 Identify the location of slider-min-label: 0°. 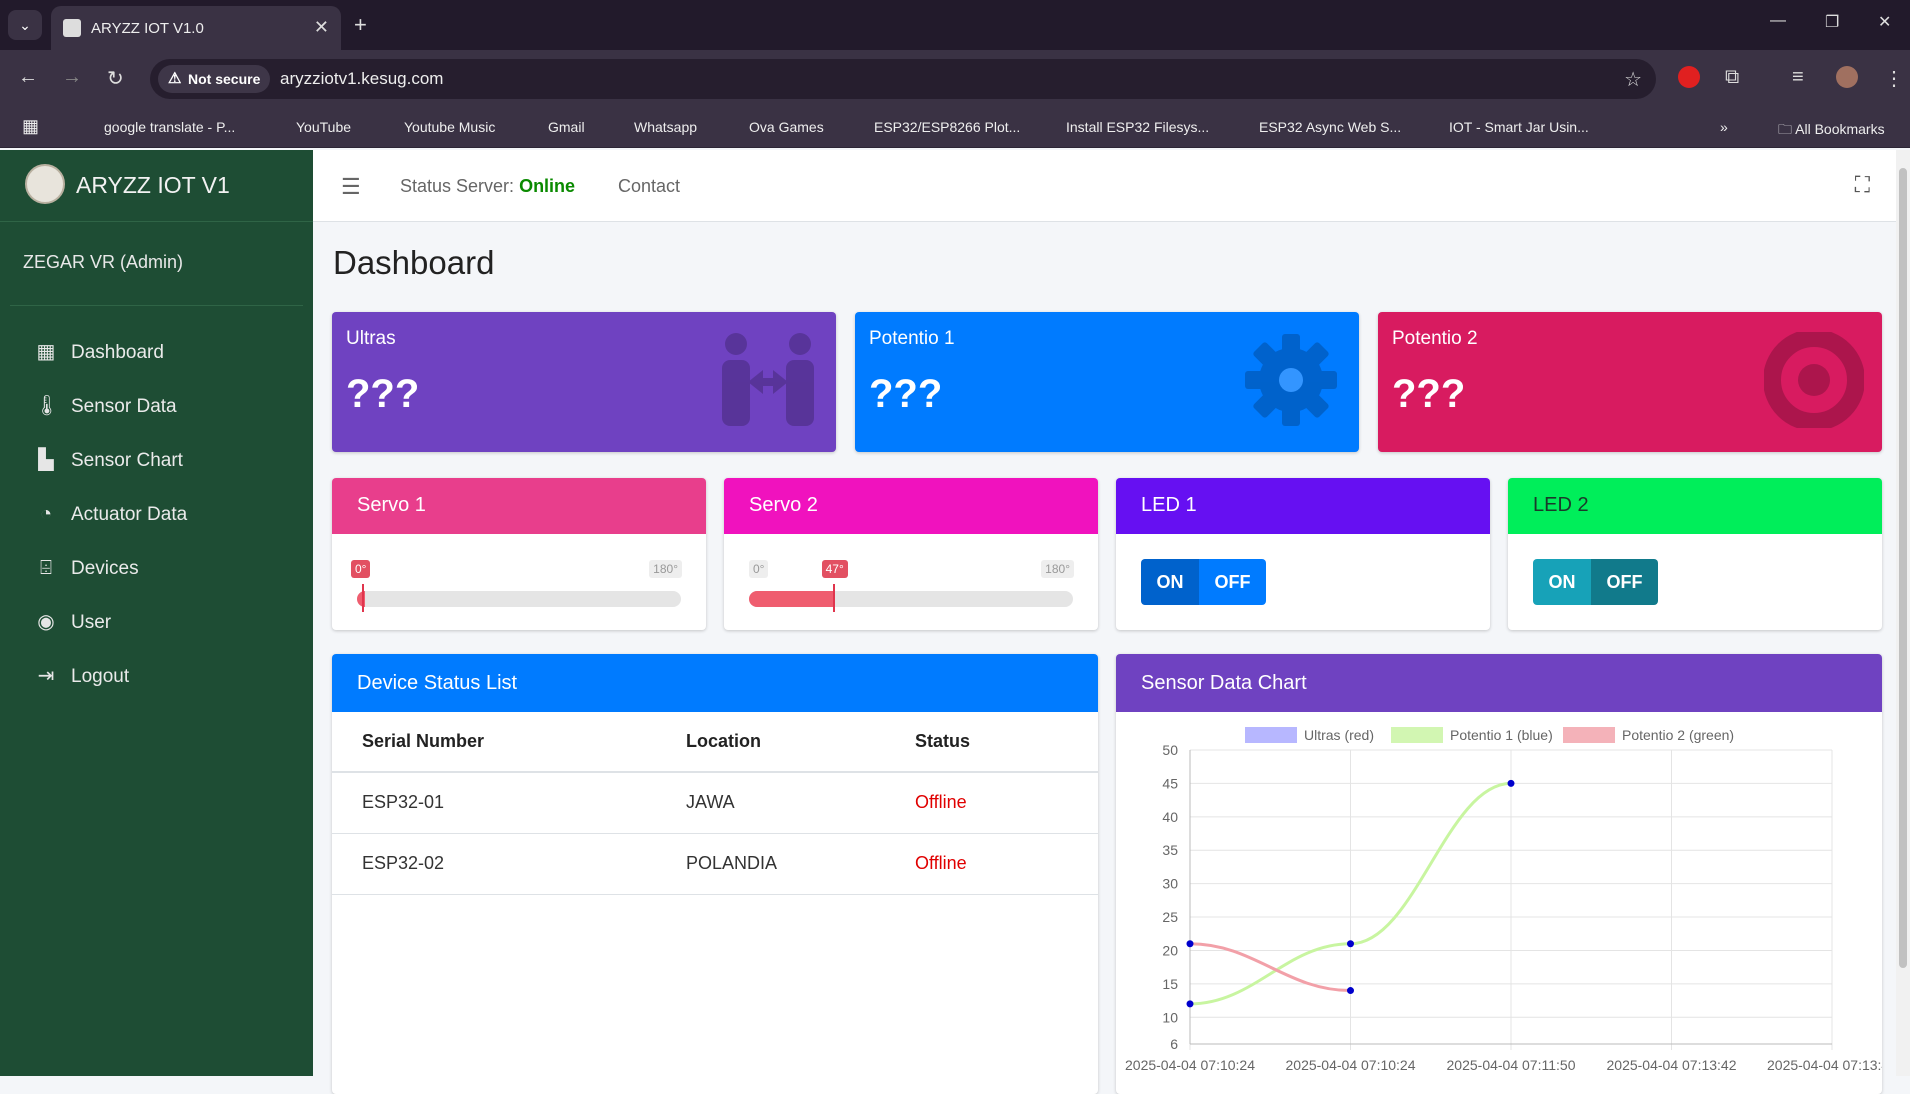
(759, 569).